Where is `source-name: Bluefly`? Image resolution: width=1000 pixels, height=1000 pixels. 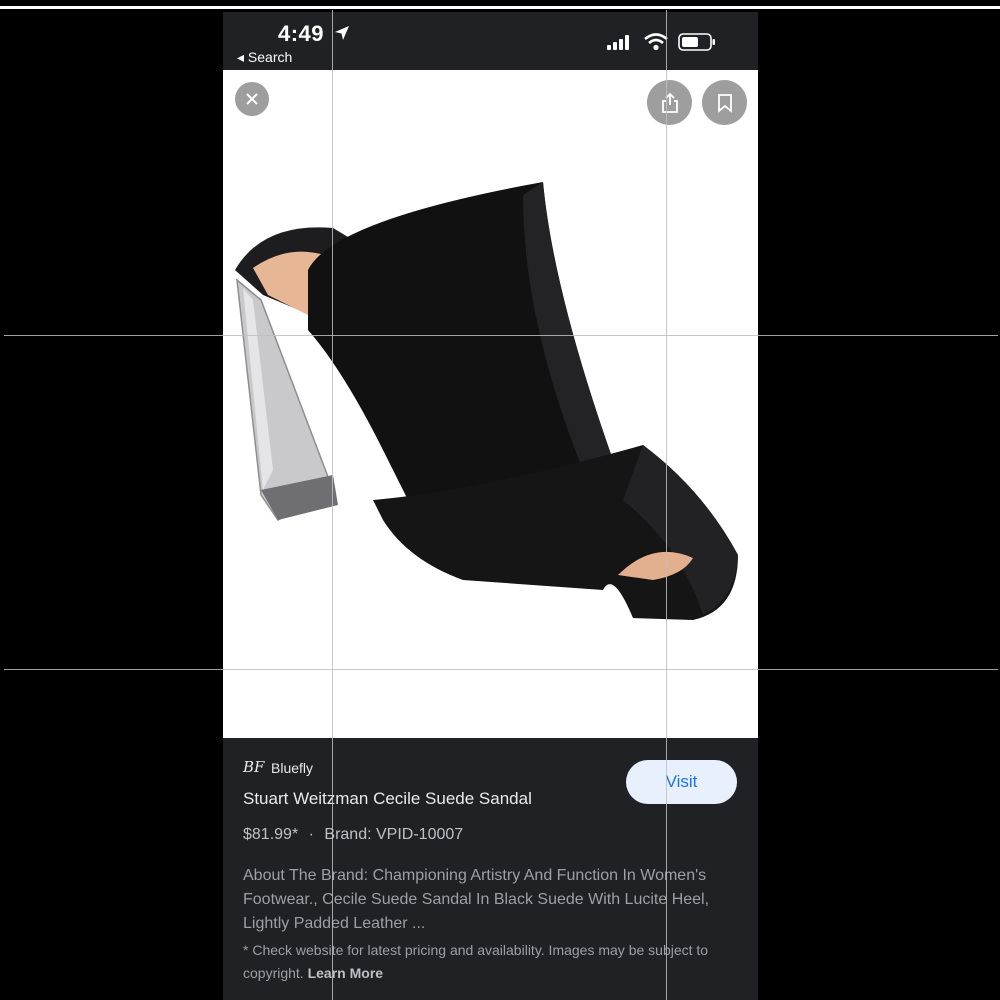 source-name: Bluefly is located at coordinates (292, 768).